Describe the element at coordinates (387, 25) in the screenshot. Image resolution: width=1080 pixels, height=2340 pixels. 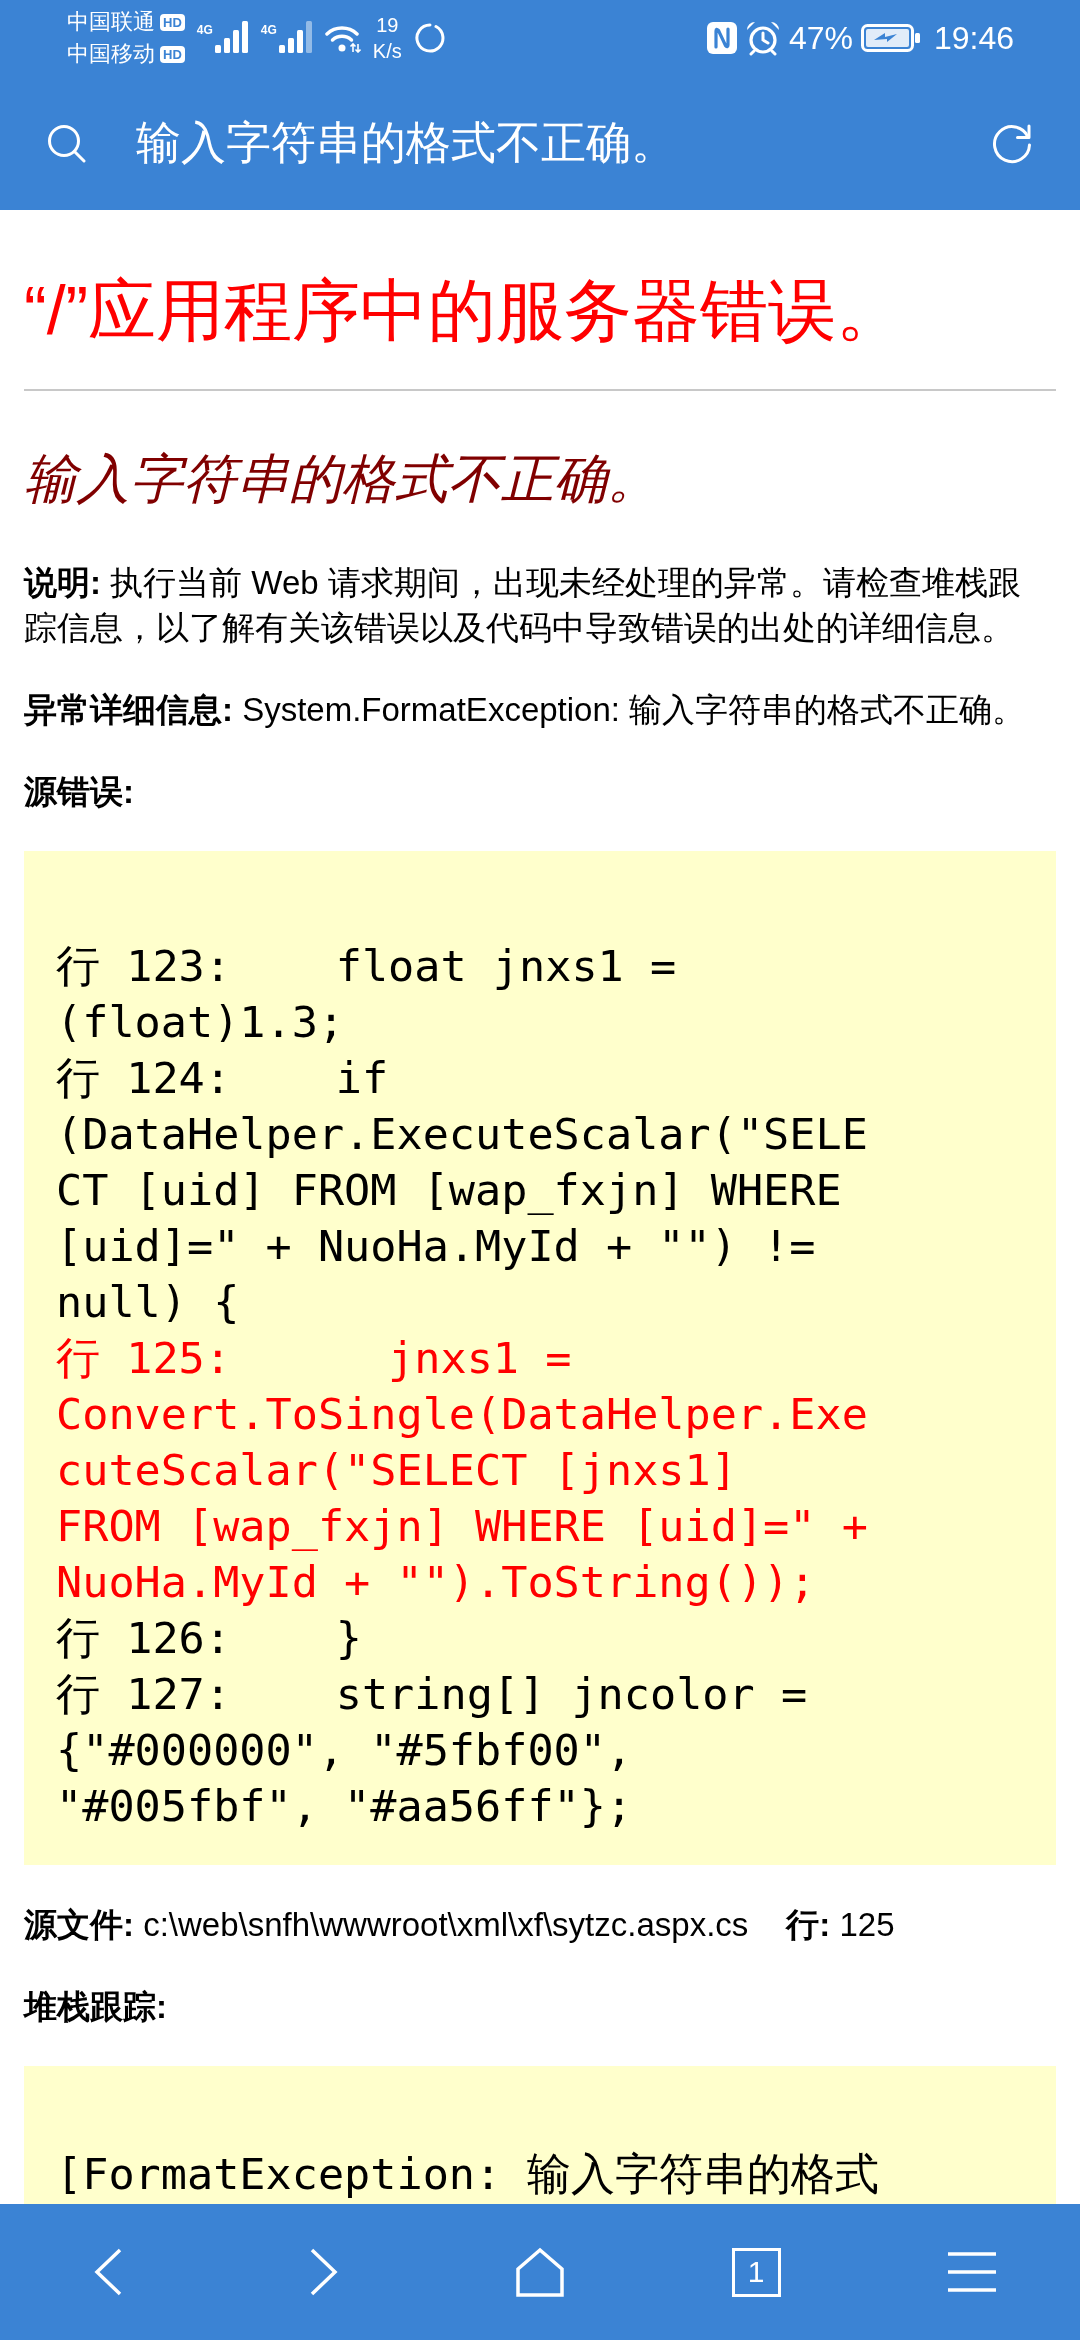
I see `network-speed-value: 19` at that location.